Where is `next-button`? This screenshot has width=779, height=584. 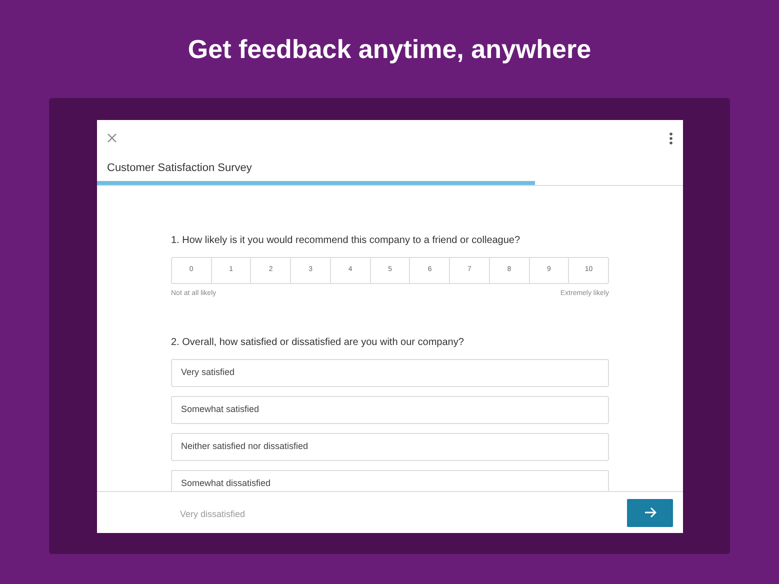 next-button is located at coordinates (650, 512).